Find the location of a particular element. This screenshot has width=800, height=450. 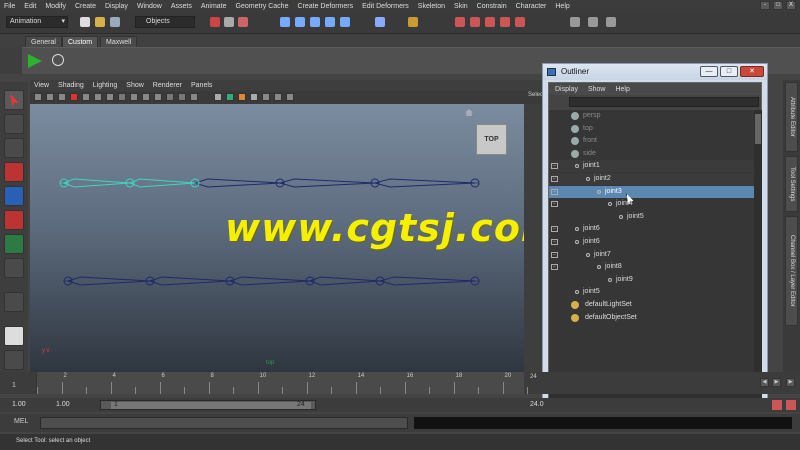

panel-menu-renderer: Renderer is located at coordinates (167, 85).